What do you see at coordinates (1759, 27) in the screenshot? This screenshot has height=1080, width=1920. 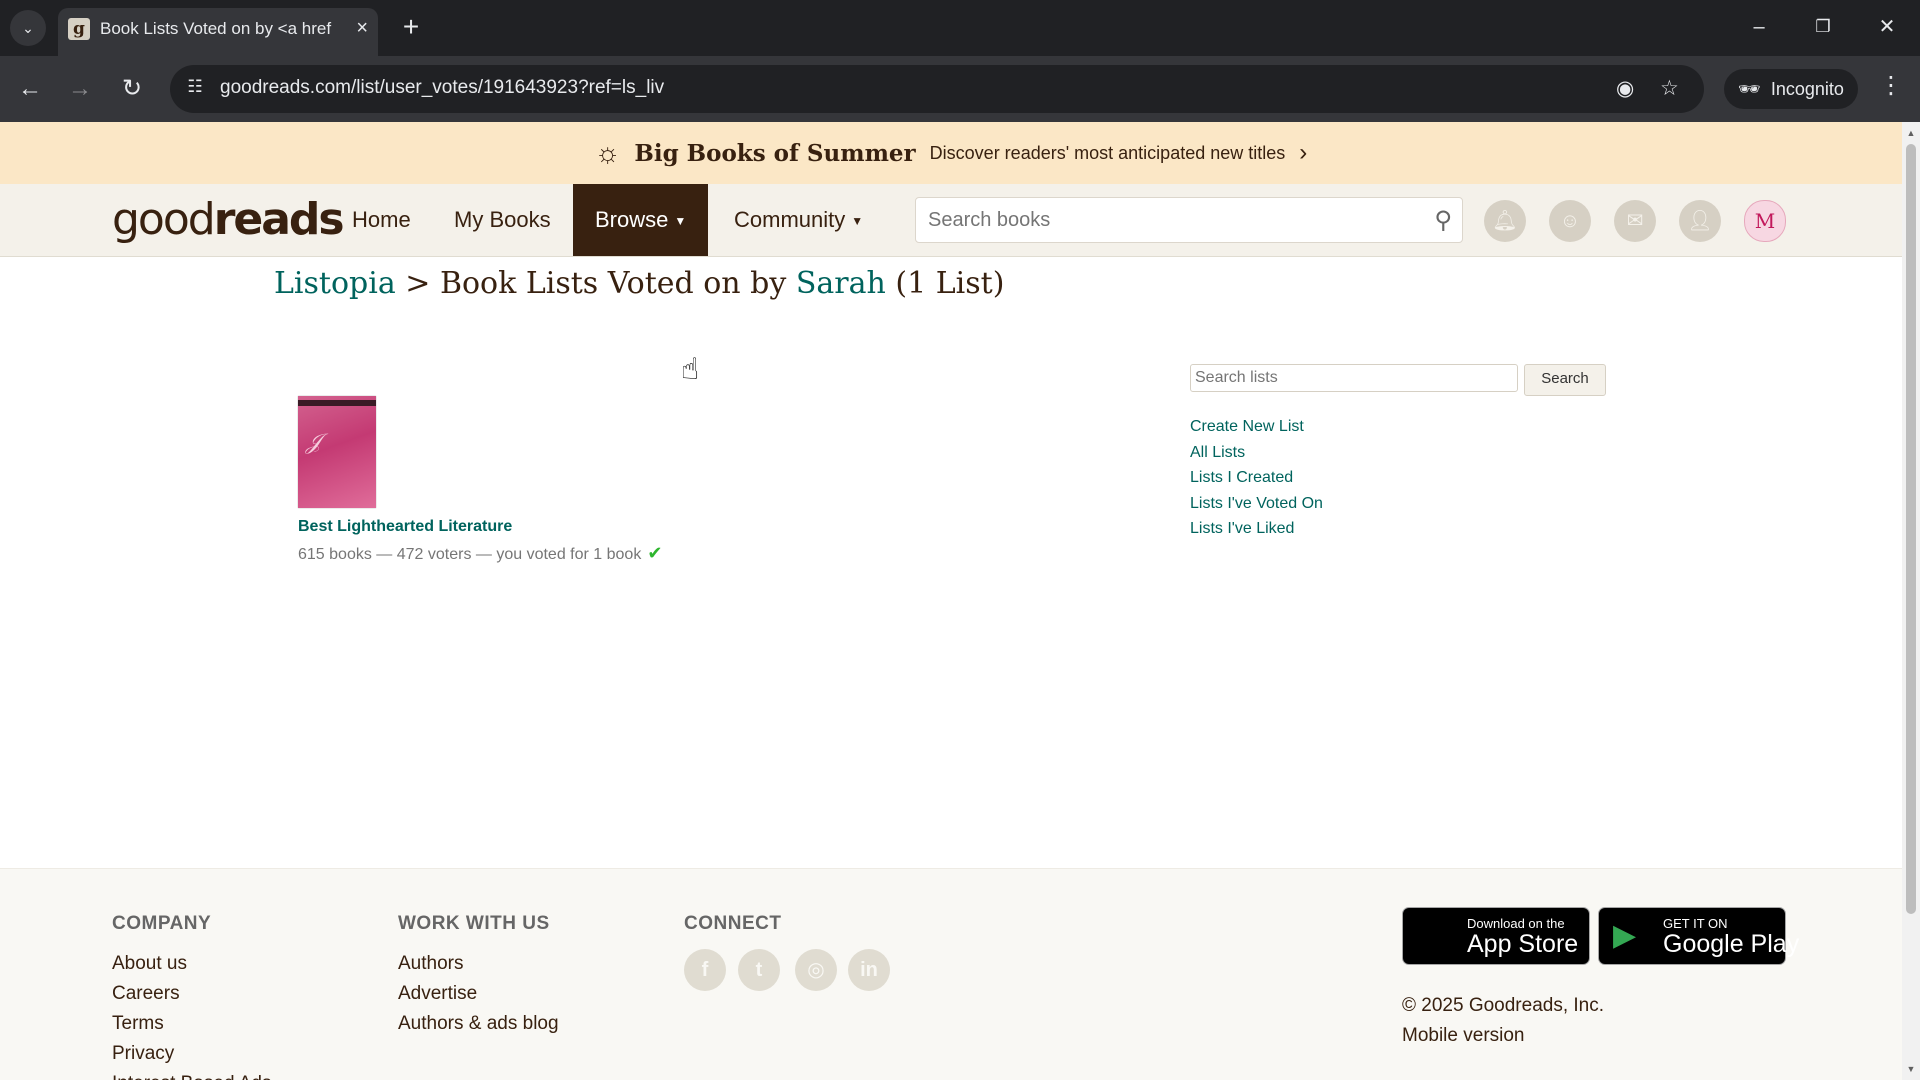 I see `minimize-button: –` at bounding box center [1759, 27].